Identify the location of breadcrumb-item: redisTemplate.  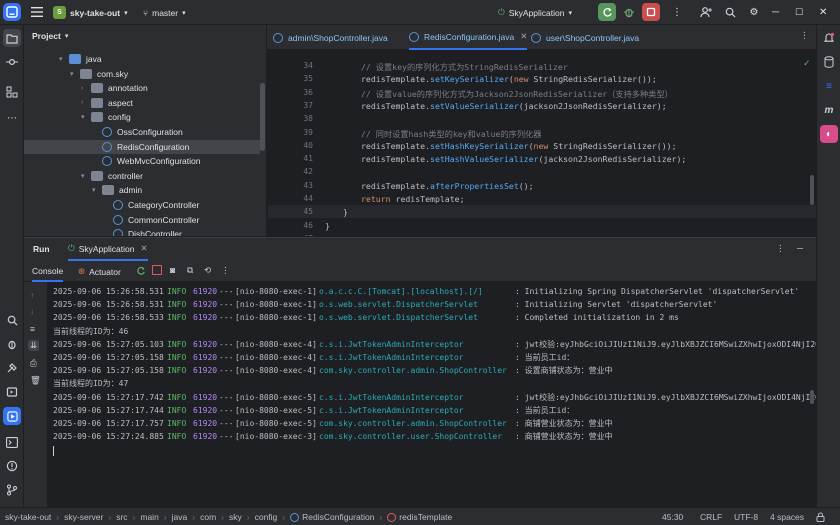
(425, 517).